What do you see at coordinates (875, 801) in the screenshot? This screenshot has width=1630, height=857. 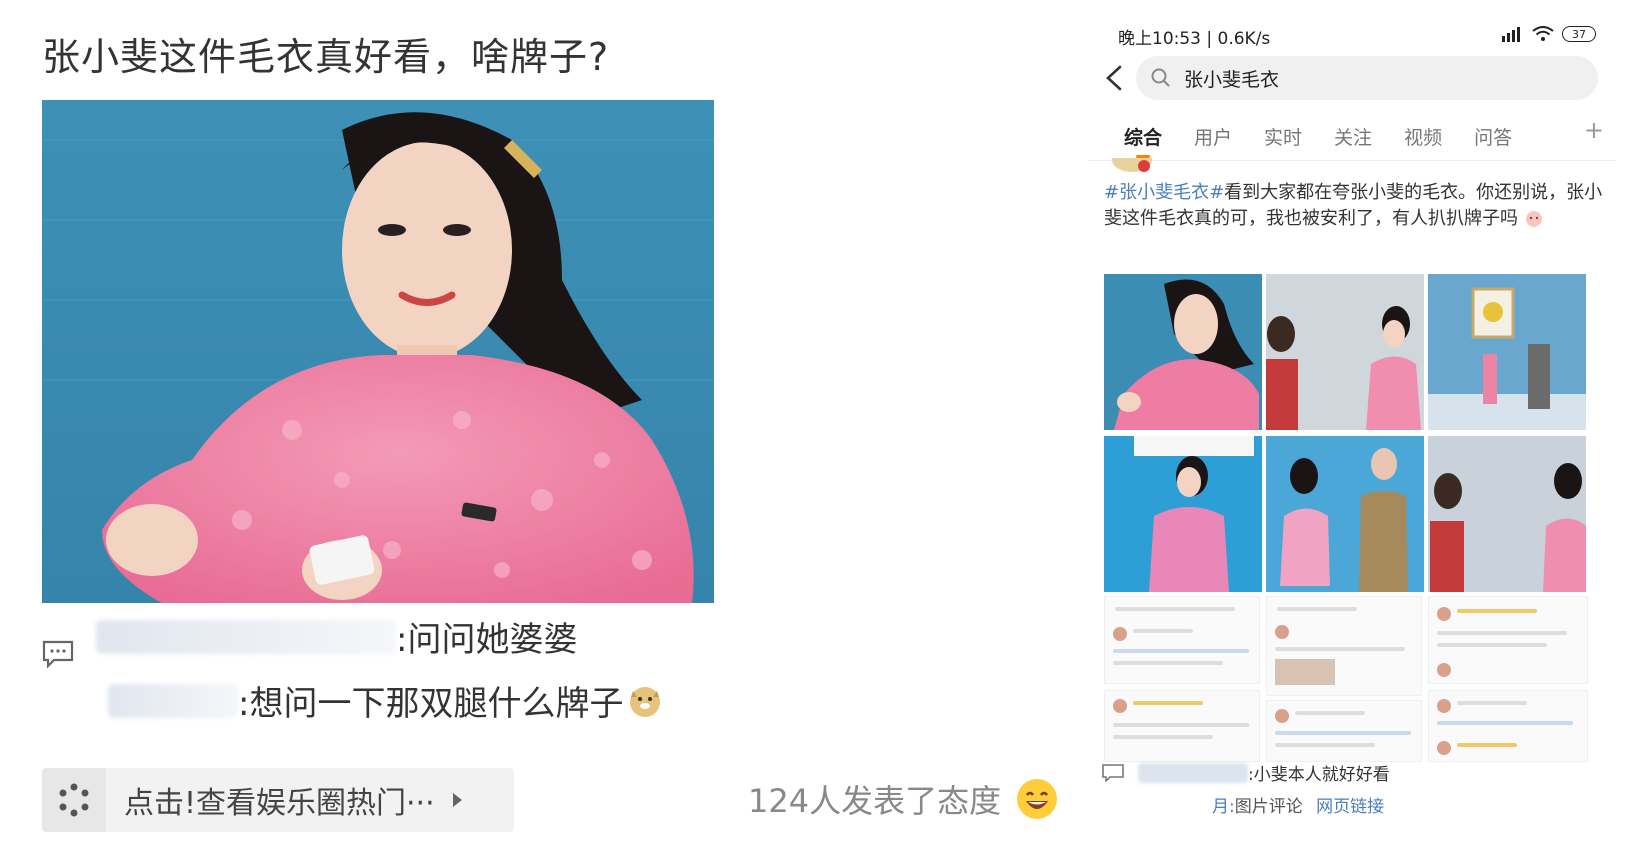 I see `attitude-text: 124人发表了态度` at bounding box center [875, 801].